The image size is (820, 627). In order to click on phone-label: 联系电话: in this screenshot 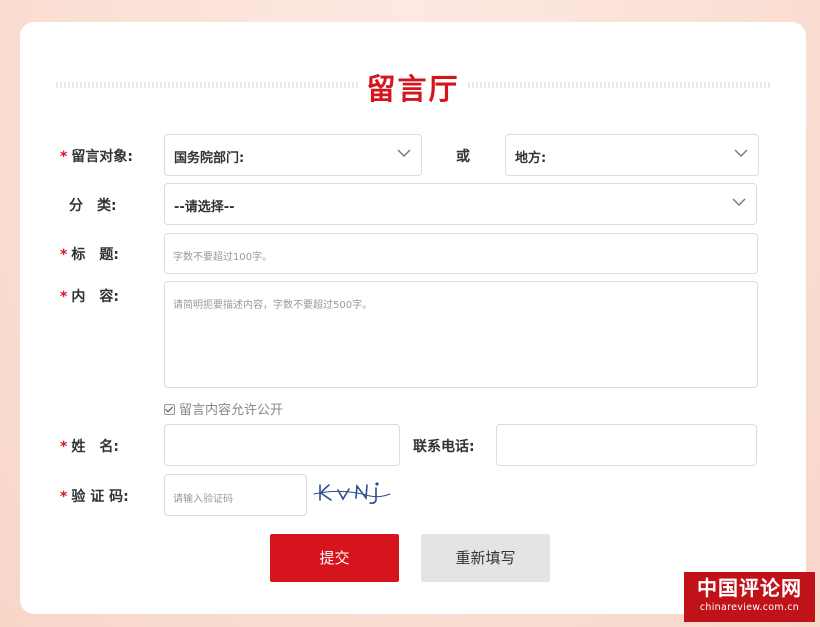, I will do `click(444, 447)`.